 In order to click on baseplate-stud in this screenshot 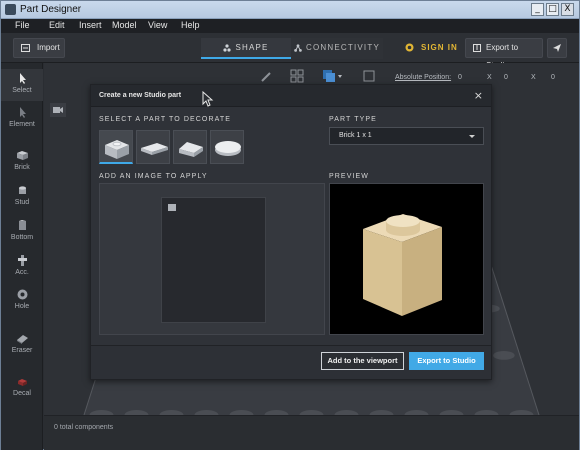, I will do `click(504, 355)`.